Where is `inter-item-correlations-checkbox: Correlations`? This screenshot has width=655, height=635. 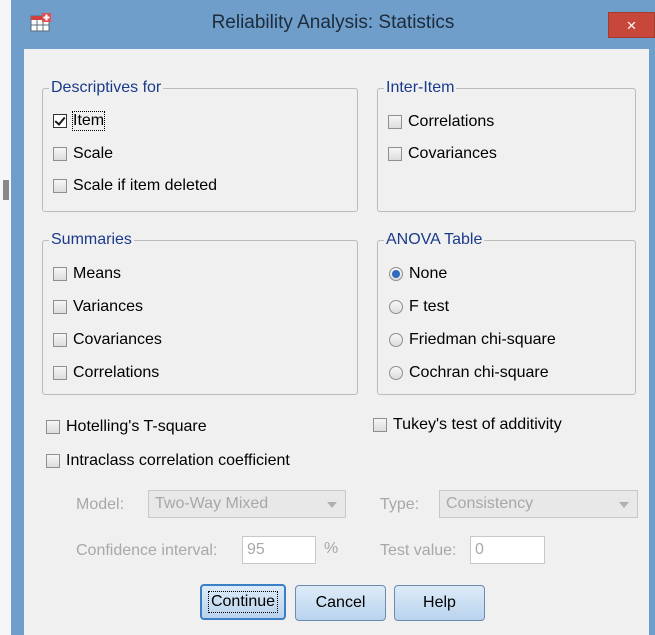 inter-item-correlations-checkbox: Correlations is located at coordinates (441, 122).